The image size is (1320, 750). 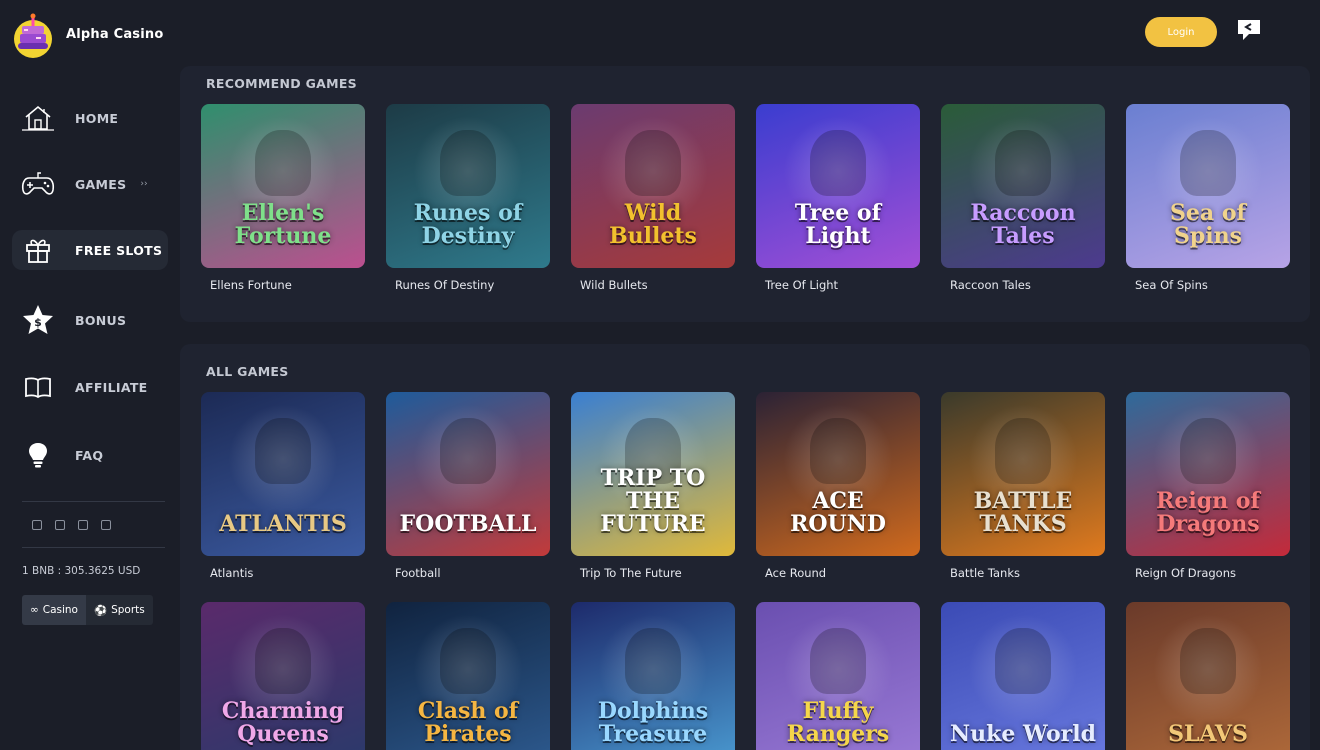 I want to click on sidebar-item-games: GAMES ››, so click(x=90, y=184).